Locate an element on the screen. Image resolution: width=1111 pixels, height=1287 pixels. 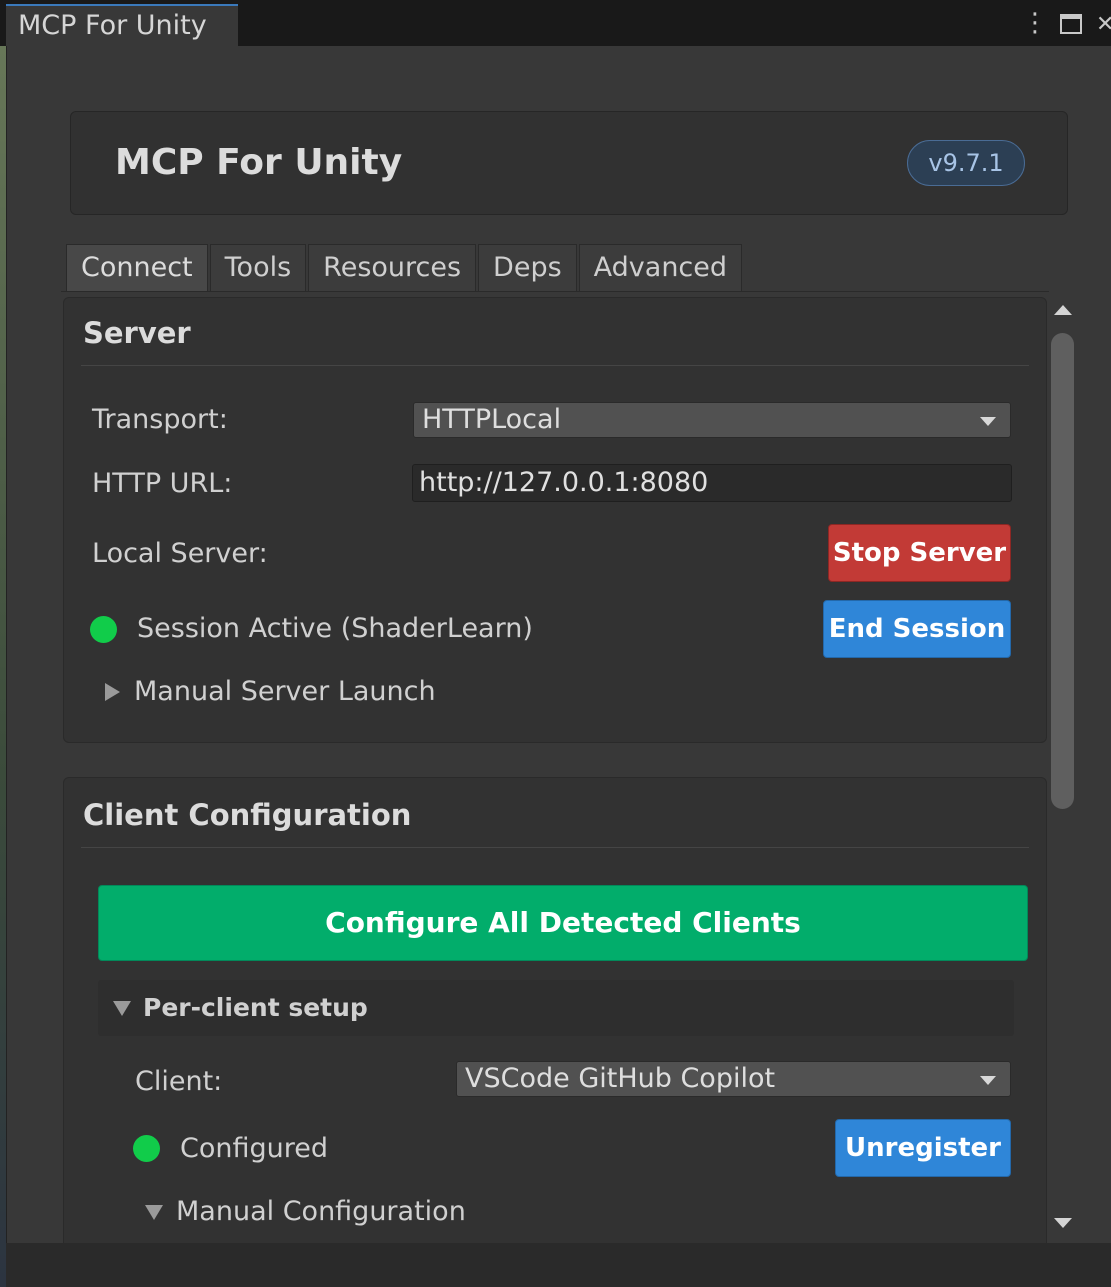
window-titlebar: MCP For Unity ⋮ ✕ is located at coordinates (555, 23).